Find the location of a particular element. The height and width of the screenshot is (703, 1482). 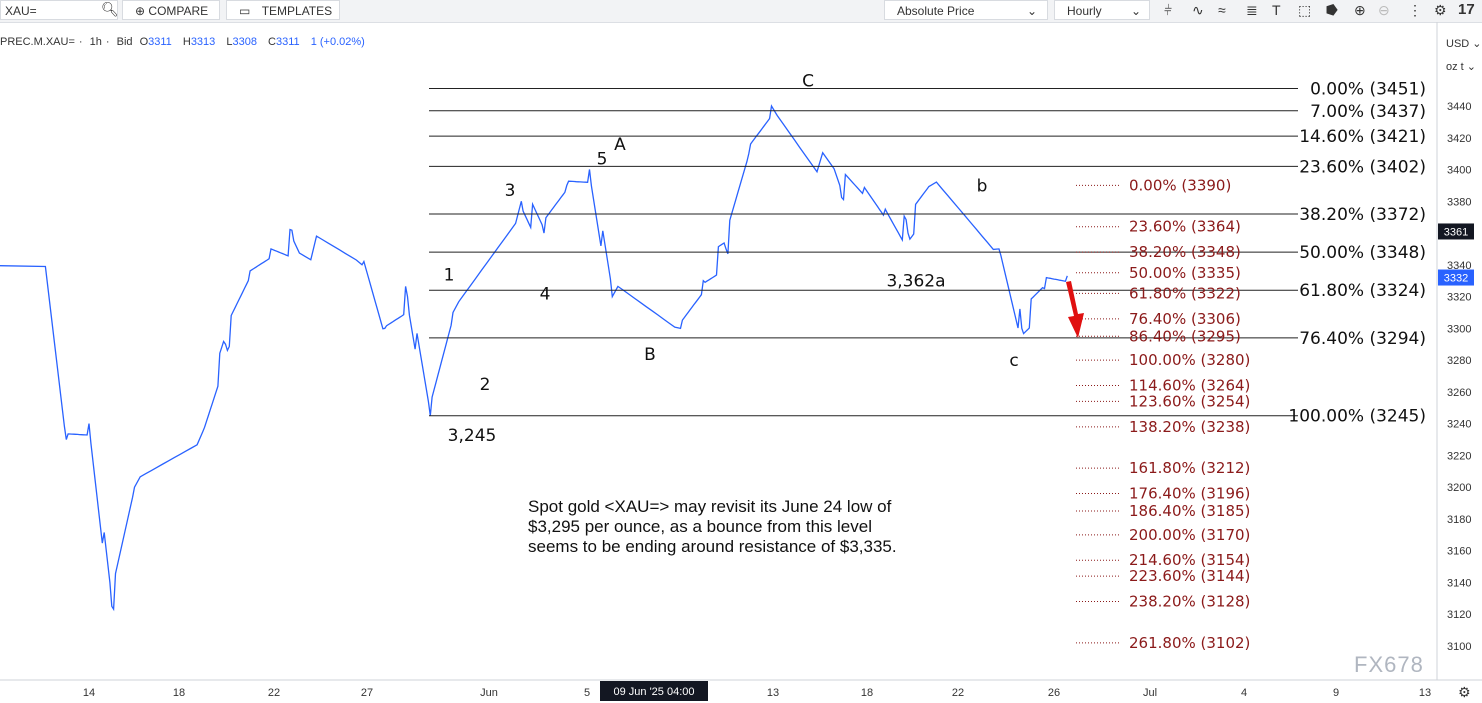

y-tick-label: 3160 is located at coordinates (1459, 552).